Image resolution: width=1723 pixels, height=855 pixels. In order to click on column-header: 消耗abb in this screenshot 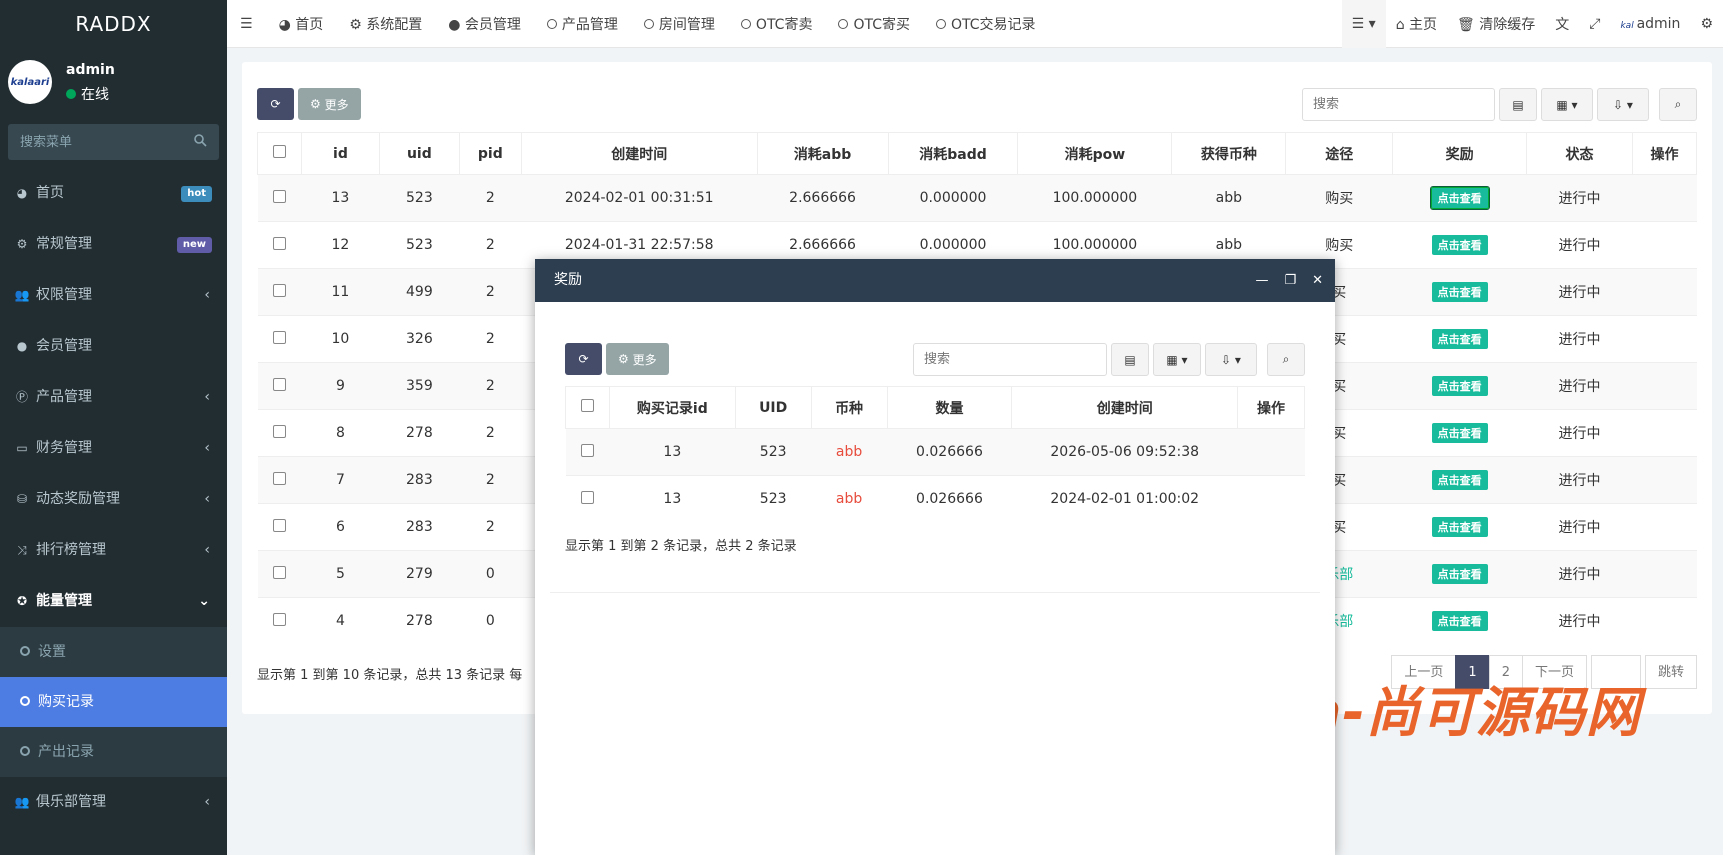, I will do `click(822, 153)`.